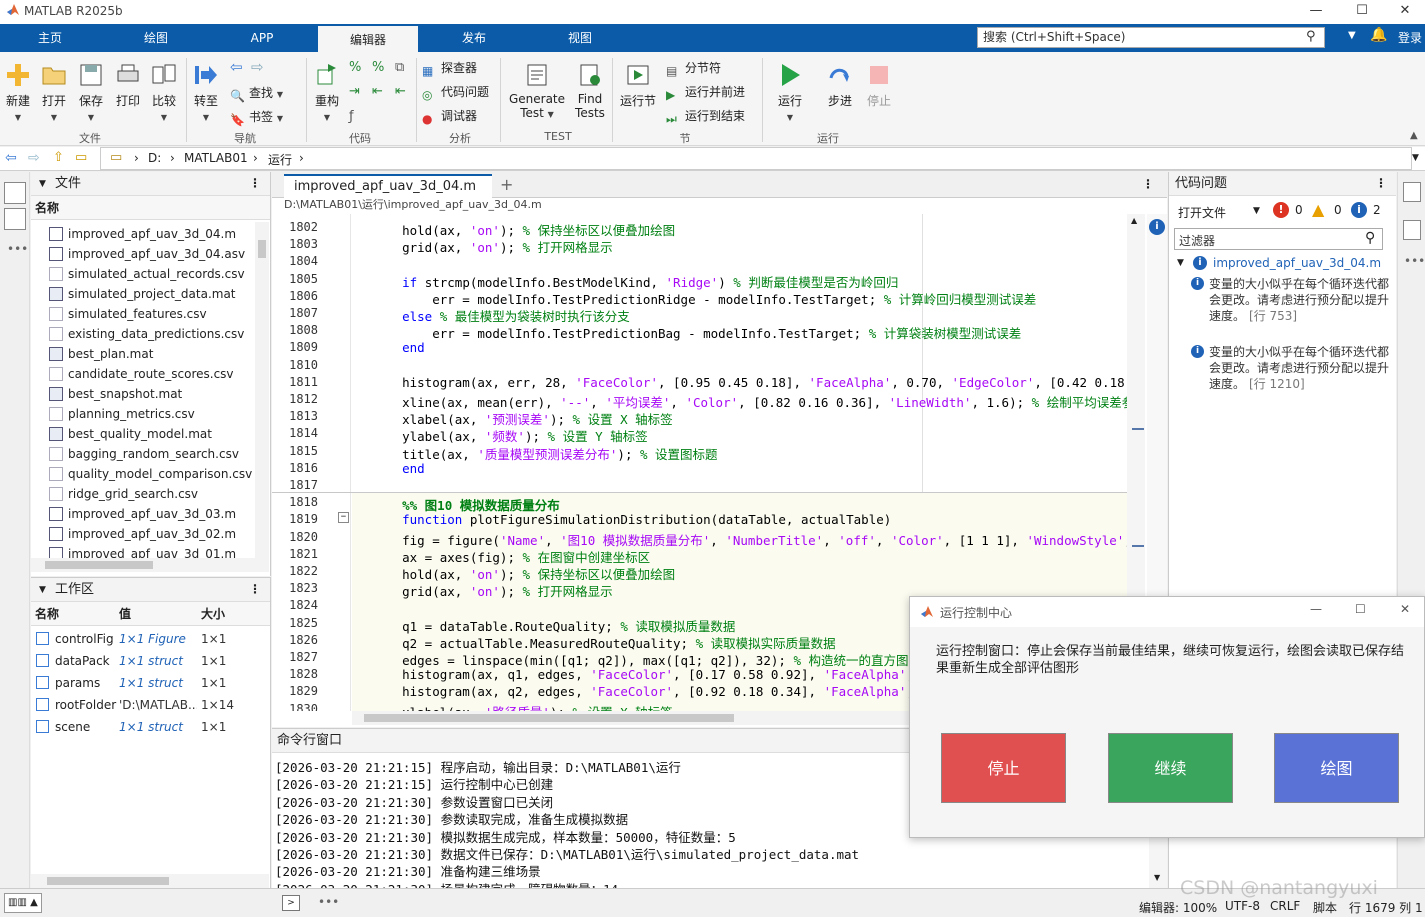 This screenshot has height=917, width=1425. What do you see at coordinates (553, 625) in the screenshot?
I see `code-line: q1 = dataTable.RouteQuality; % 读取模拟质量数据` at bounding box center [553, 625].